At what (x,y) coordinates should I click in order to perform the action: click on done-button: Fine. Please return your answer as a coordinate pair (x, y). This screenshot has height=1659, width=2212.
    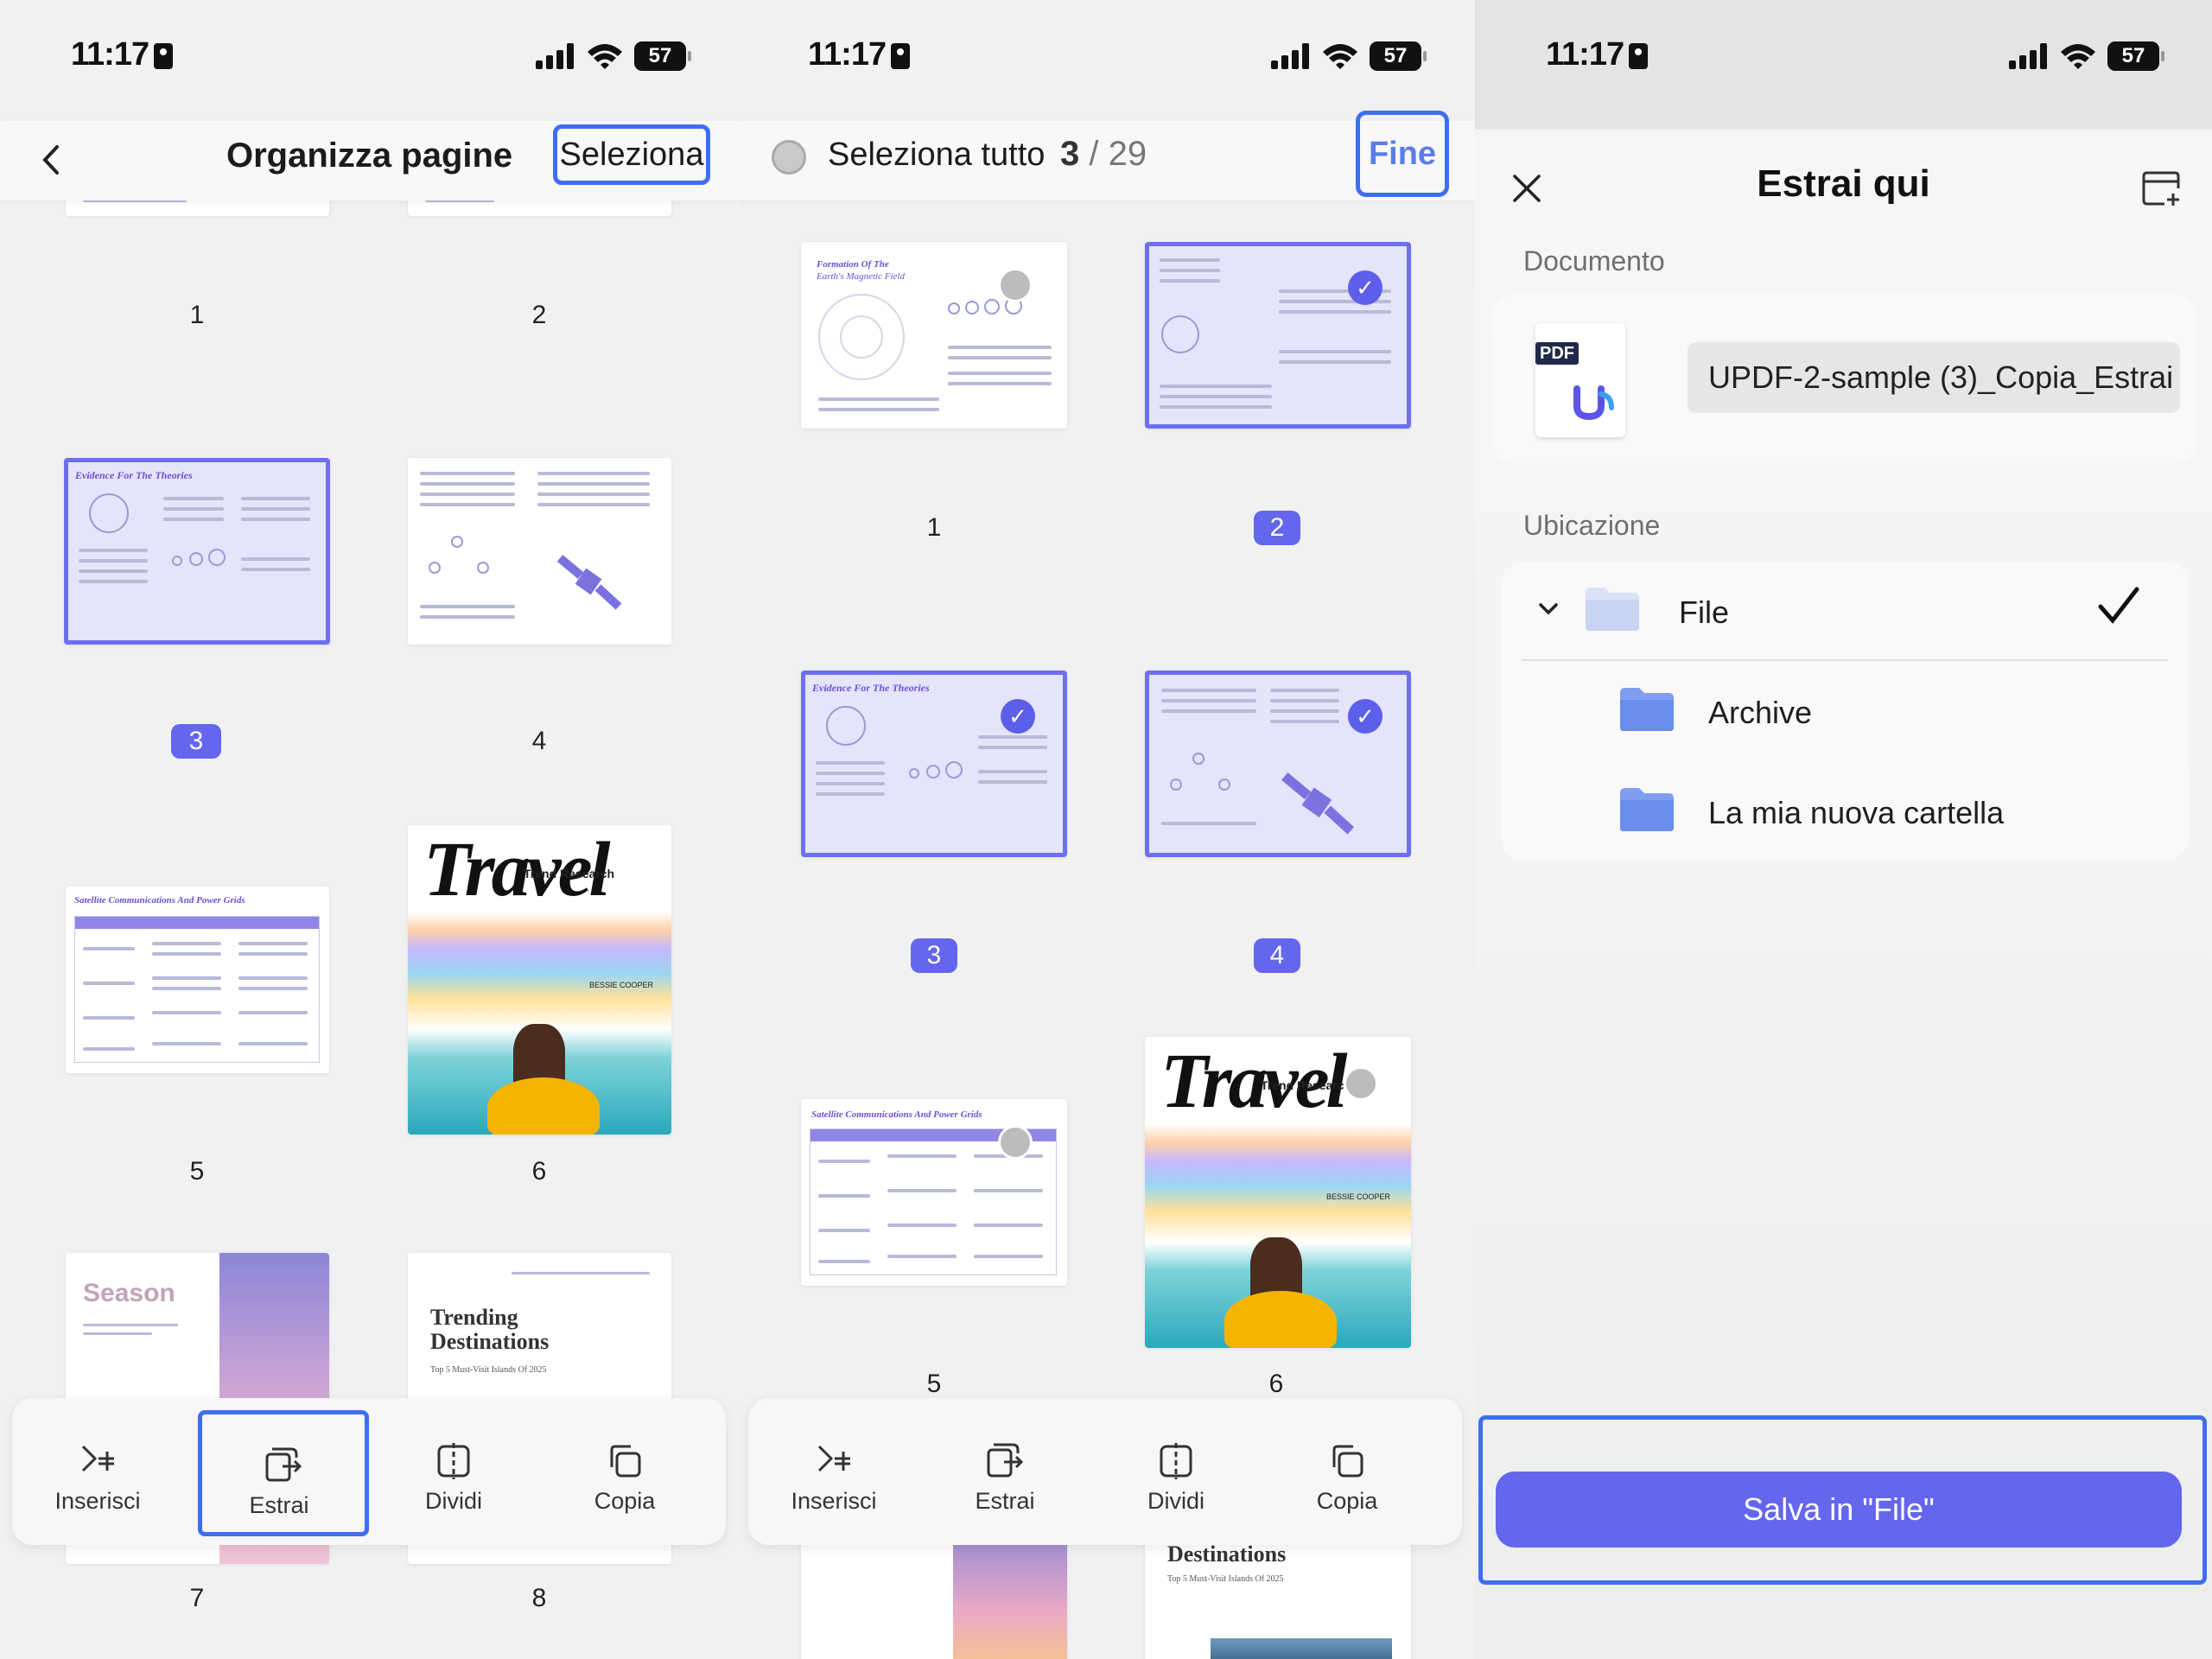
    Looking at the image, I should click on (1402, 154).